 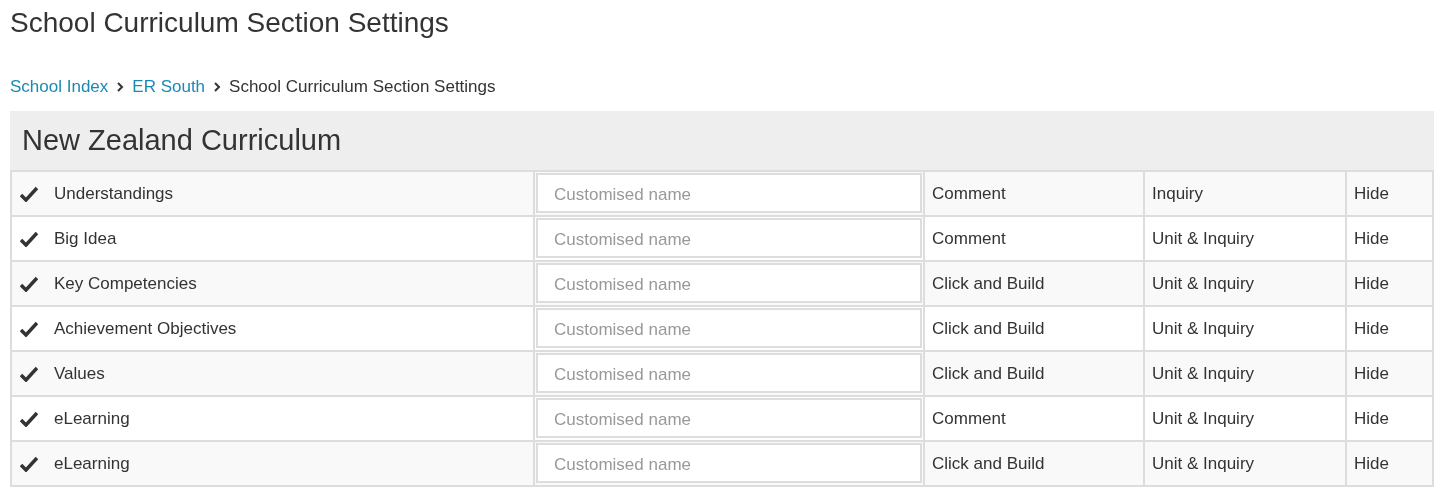 What do you see at coordinates (362, 87) in the screenshot?
I see `breadcrumb-current: School Curriculum Section Settings` at bounding box center [362, 87].